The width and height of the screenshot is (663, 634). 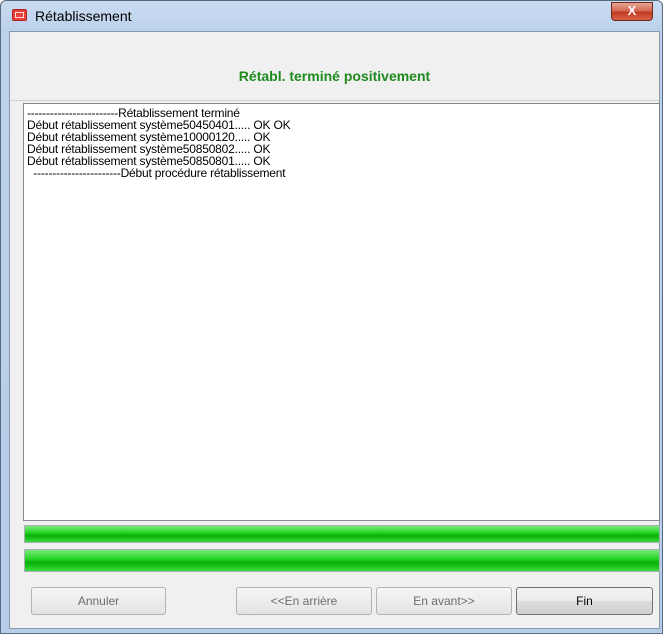 What do you see at coordinates (19, 15) in the screenshot?
I see `app-logo-icon` at bounding box center [19, 15].